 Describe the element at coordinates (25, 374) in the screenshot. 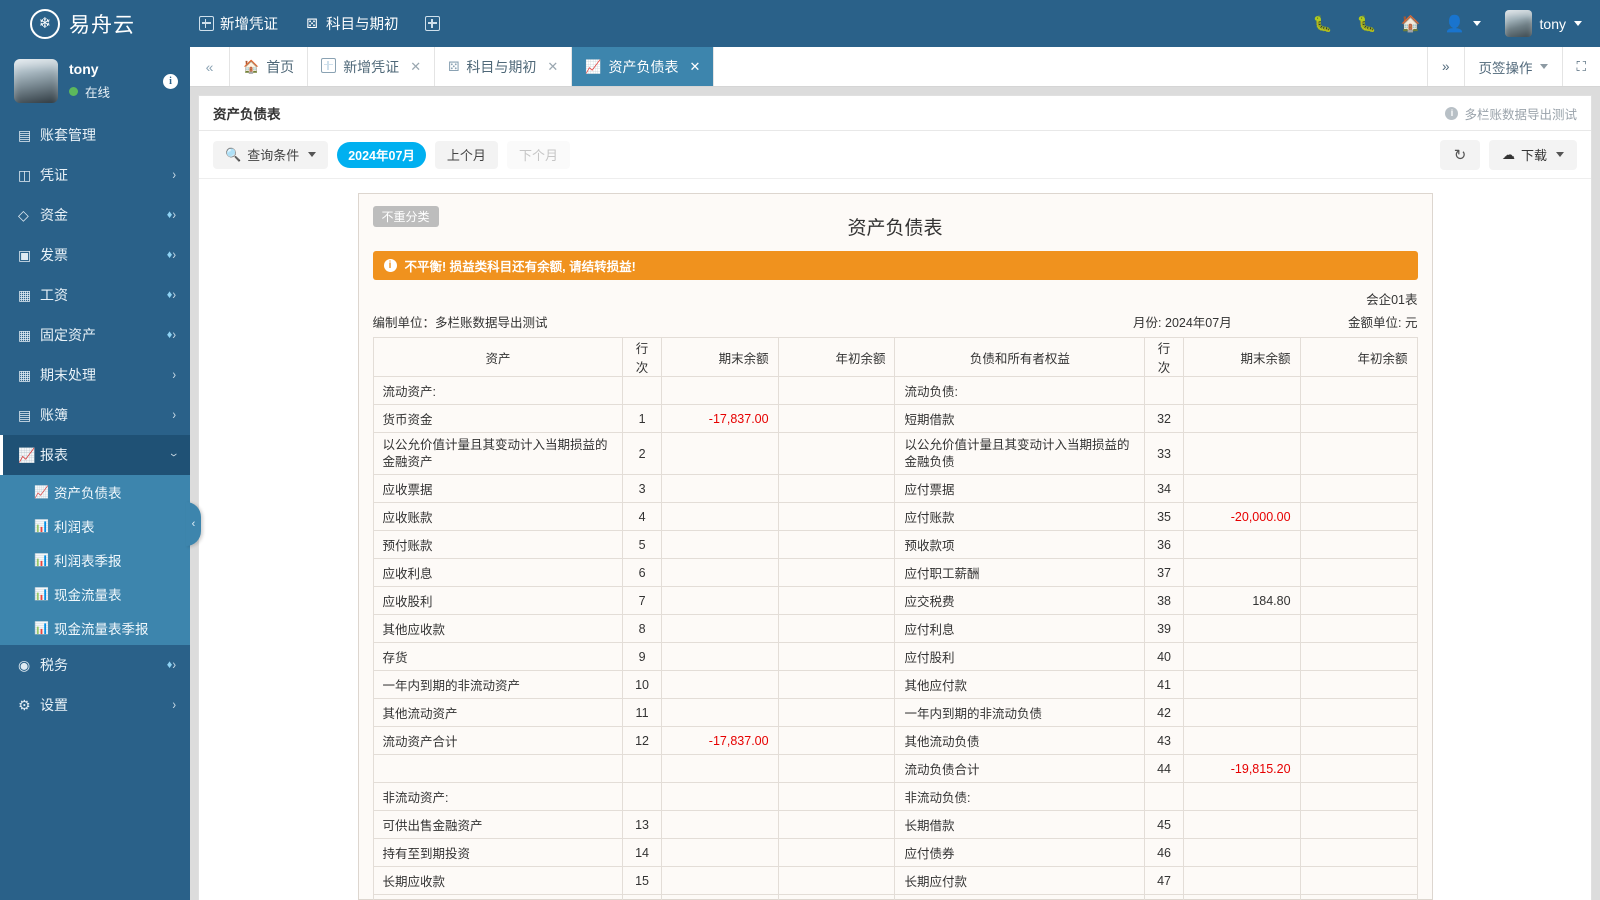

I see `calendar-icon: ▦` at that location.